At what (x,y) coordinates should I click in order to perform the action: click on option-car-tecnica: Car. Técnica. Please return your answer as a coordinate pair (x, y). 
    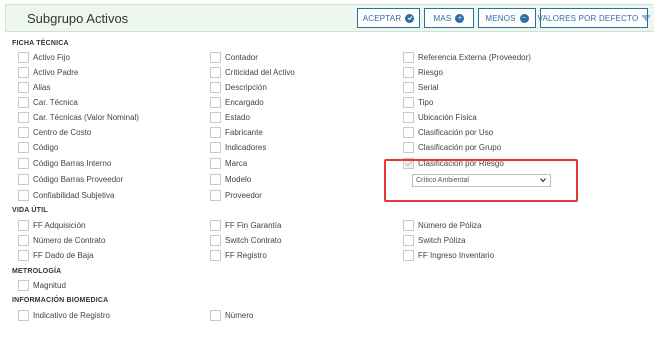
    Looking at the image, I should click on (48, 102).